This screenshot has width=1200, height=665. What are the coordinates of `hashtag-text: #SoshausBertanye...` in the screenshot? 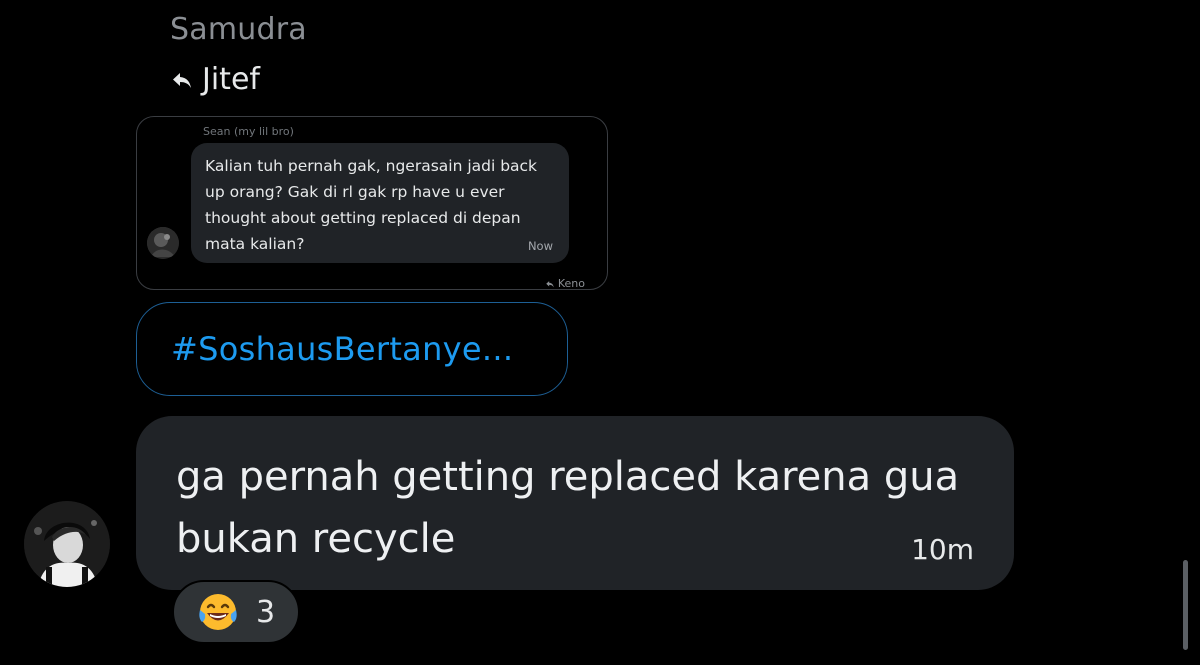 It's located at (342, 349).